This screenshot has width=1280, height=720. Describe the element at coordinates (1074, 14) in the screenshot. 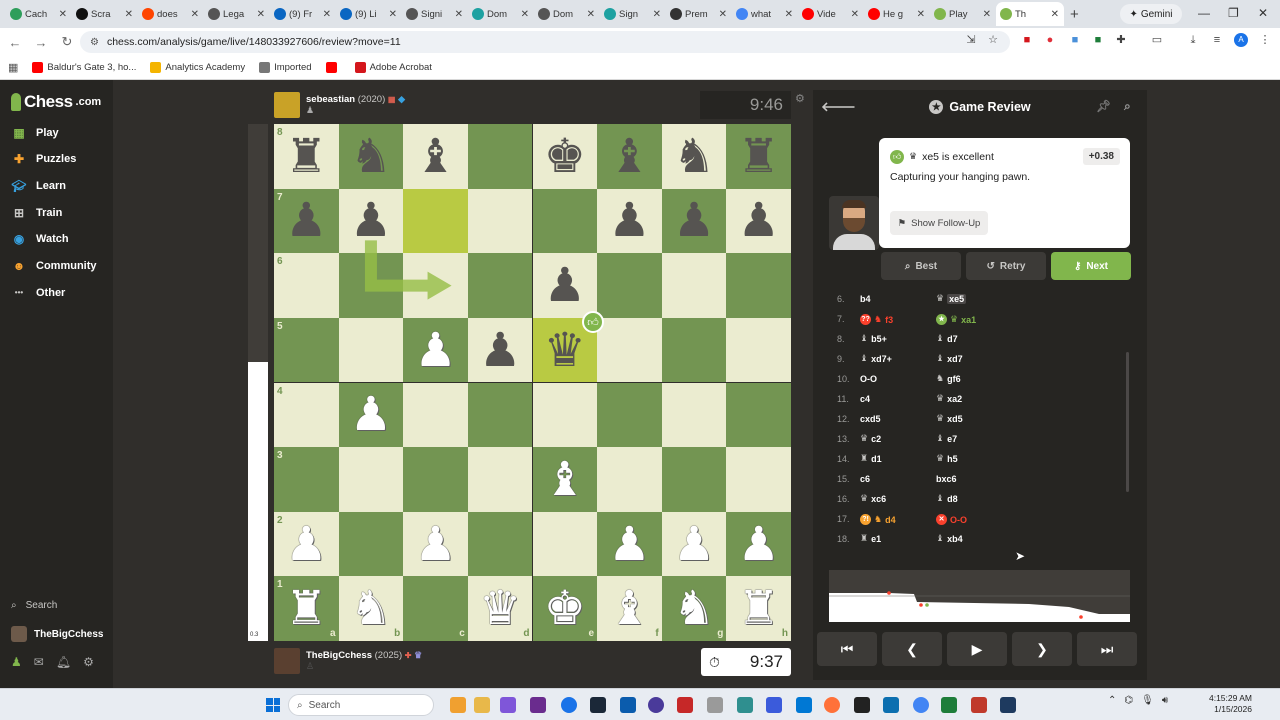

I see `new-tab-button: +` at that location.